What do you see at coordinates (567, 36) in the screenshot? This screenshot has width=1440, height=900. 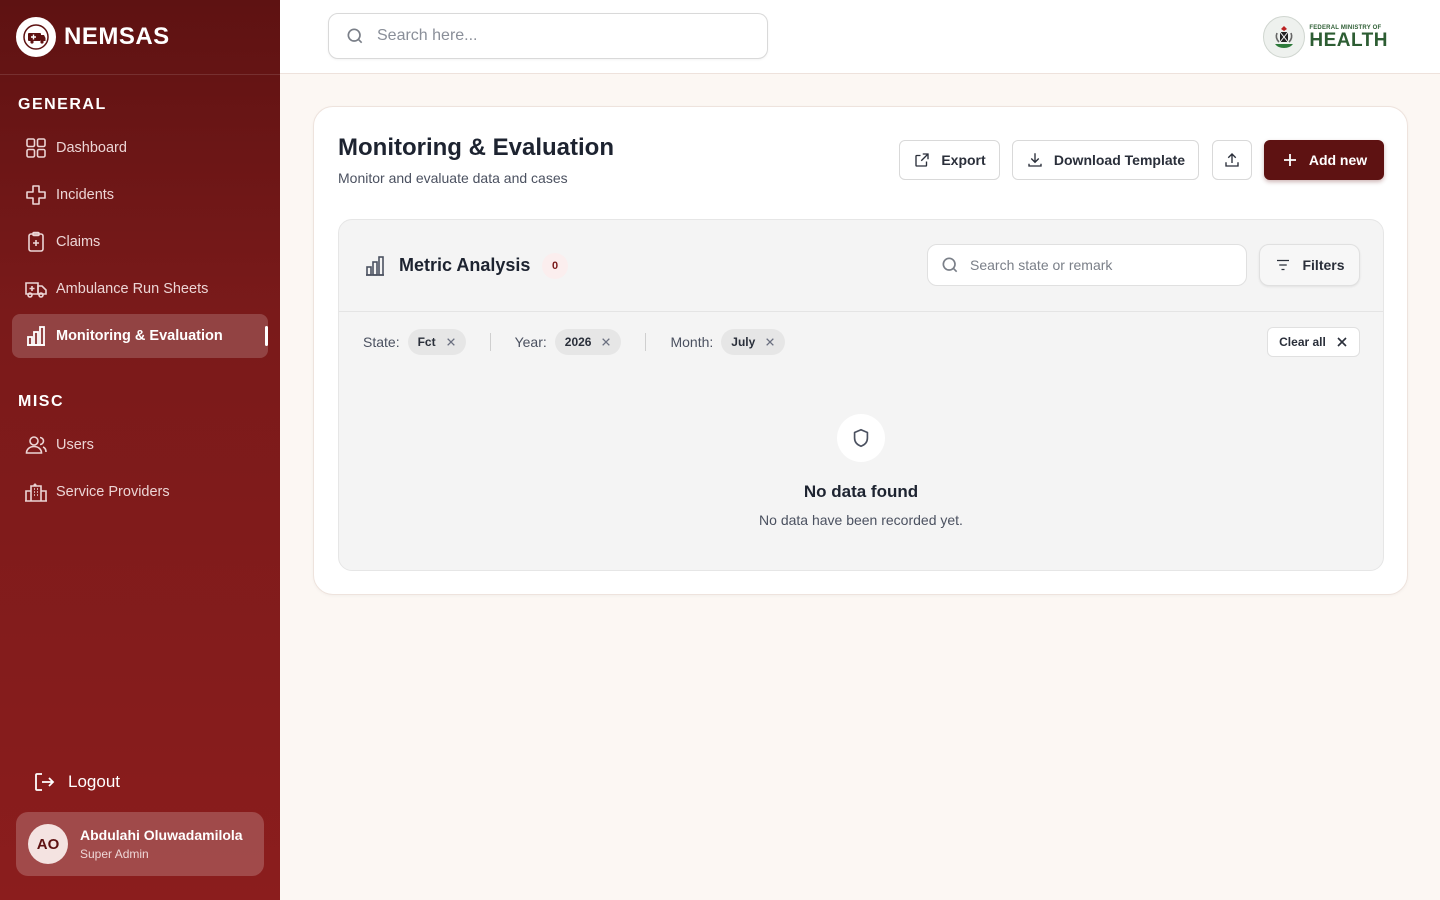 I see `global-search-input` at bounding box center [567, 36].